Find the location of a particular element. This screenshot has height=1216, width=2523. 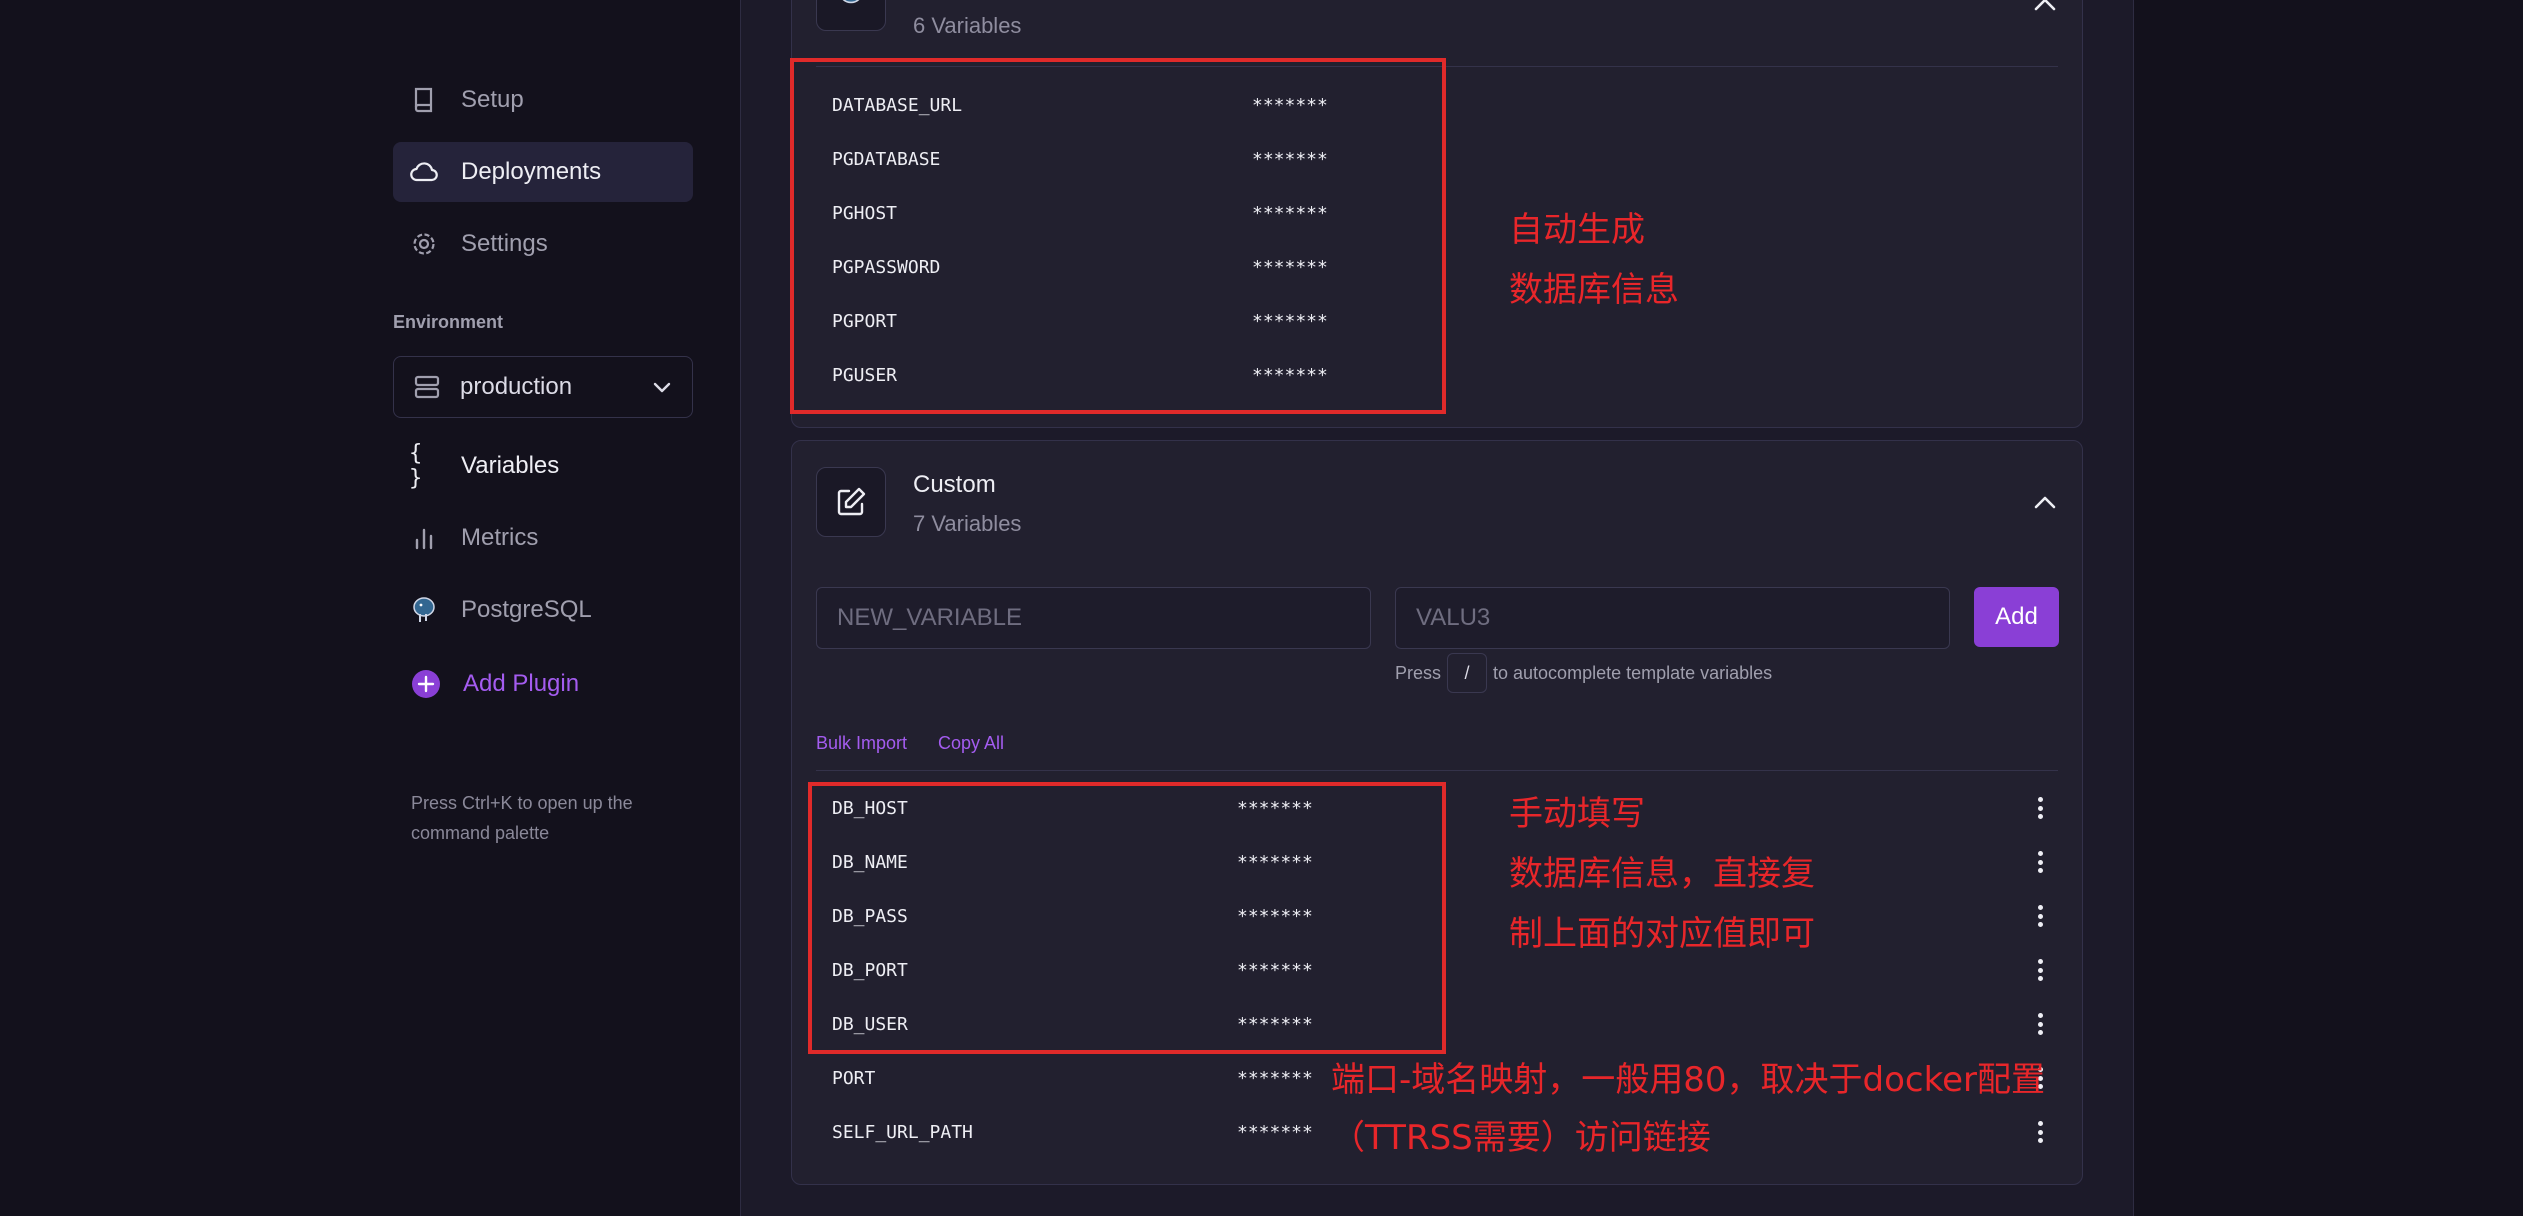

book-icon is located at coordinates (424, 100).